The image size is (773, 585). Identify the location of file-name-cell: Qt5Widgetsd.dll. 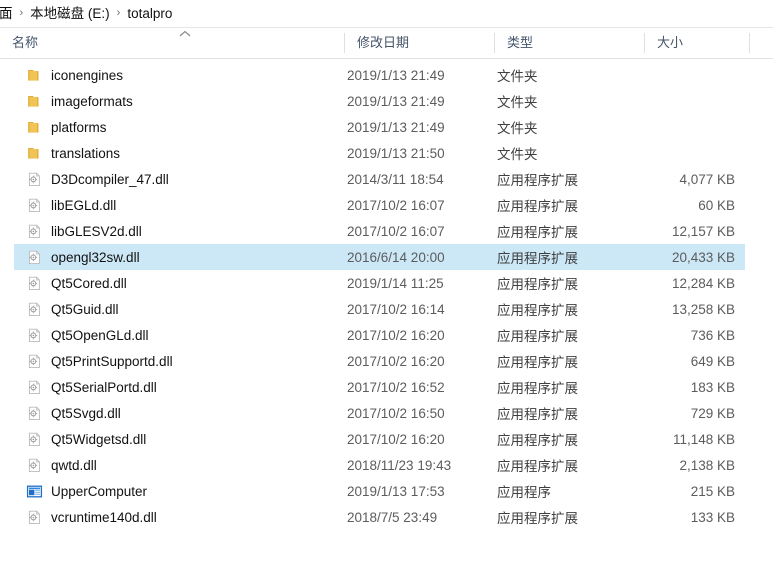
(183, 439).